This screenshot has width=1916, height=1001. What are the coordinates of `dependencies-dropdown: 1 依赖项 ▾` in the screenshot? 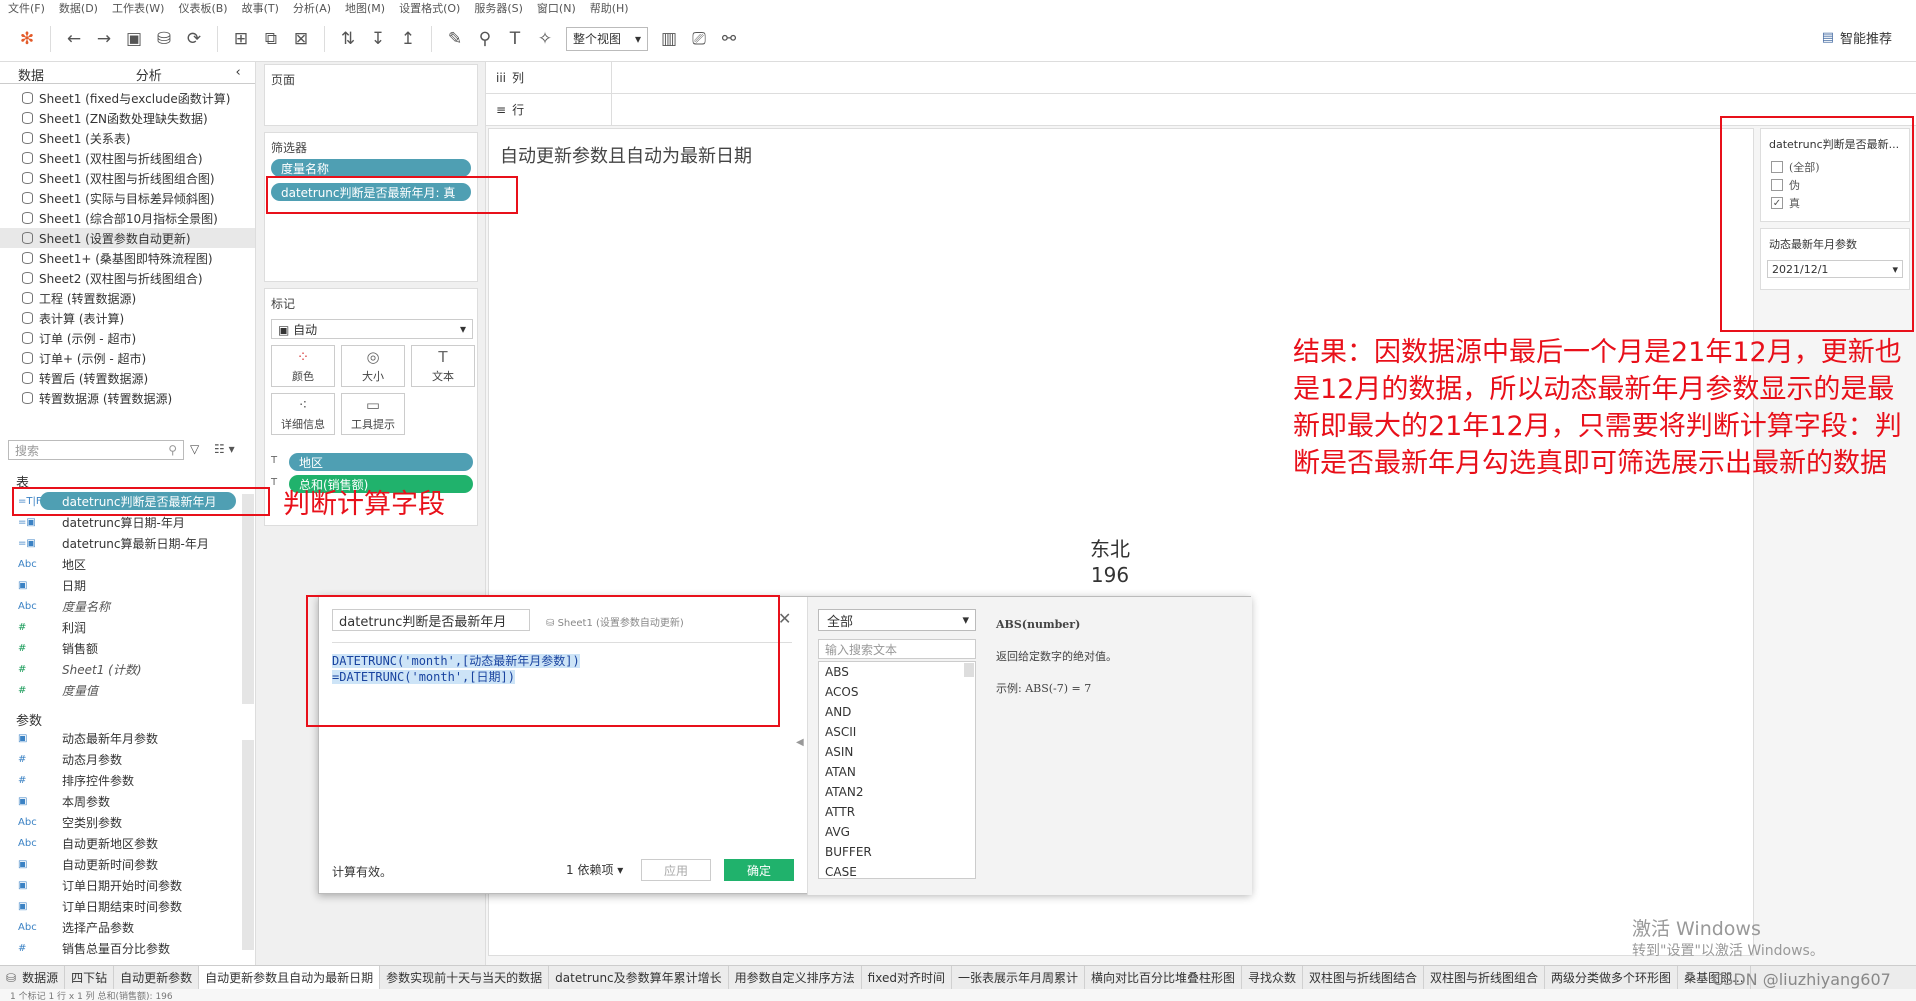 It's located at (594, 869).